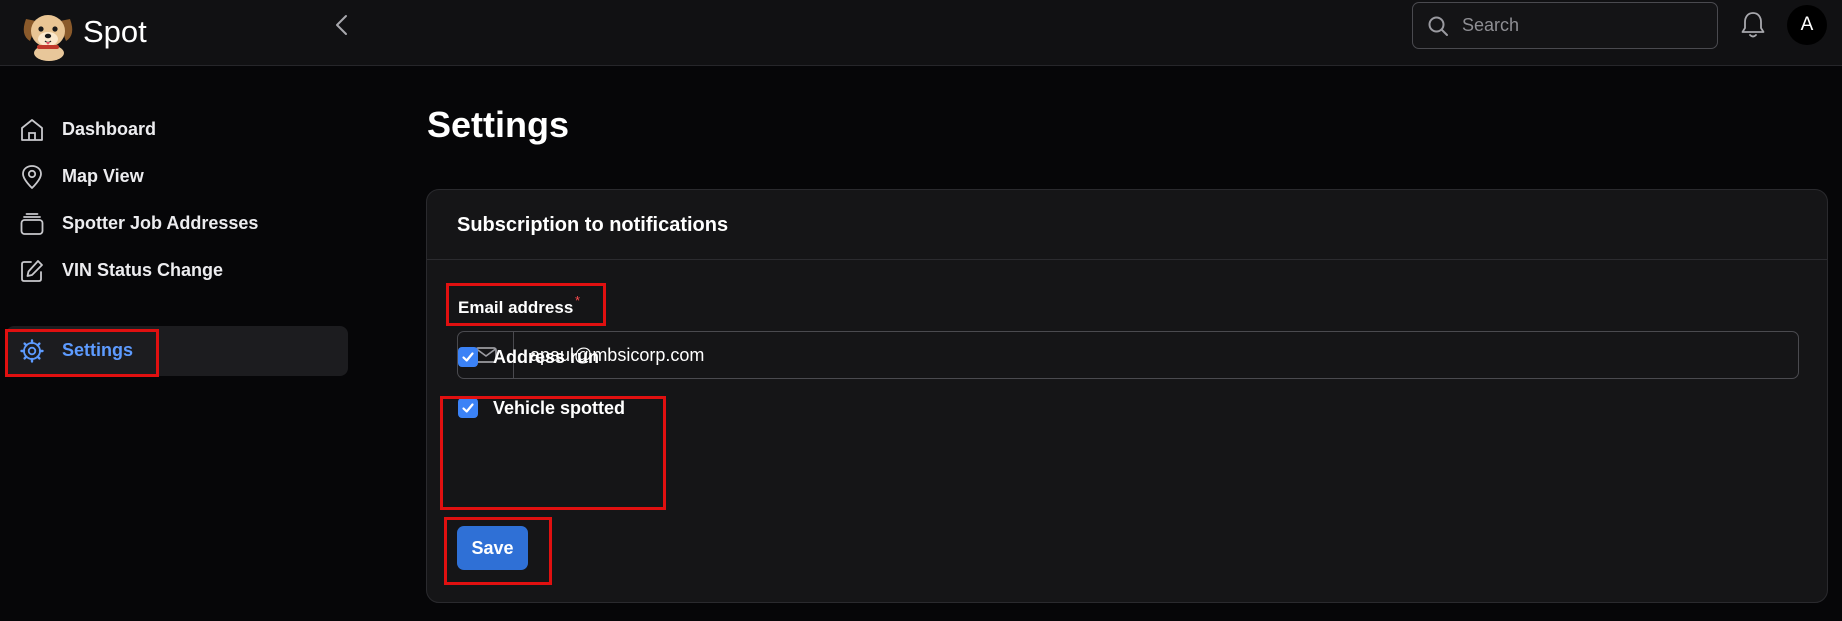 The image size is (1842, 621). What do you see at coordinates (578, 300) in the screenshot?
I see `required-mark: *` at bounding box center [578, 300].